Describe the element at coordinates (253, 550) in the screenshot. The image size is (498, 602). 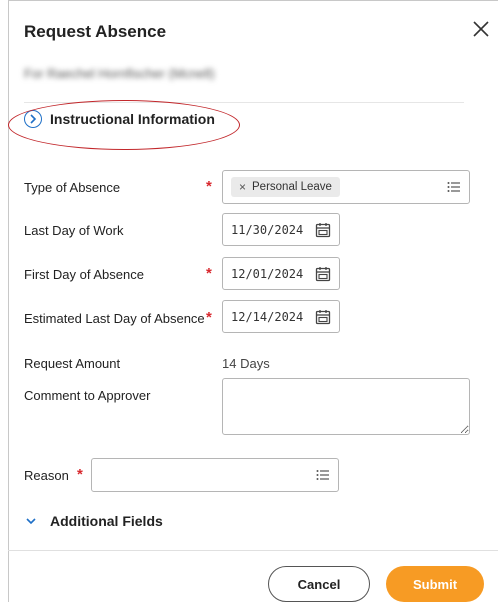
I see `footer-divider` at that location.